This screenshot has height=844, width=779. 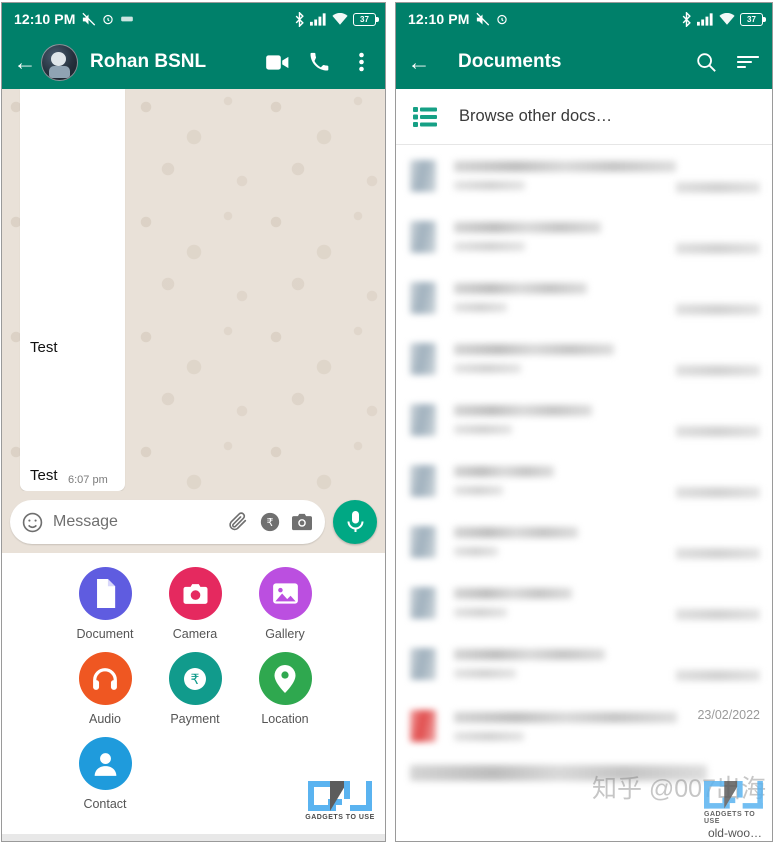 What do you see at coordinates (584, 62) in the screenshot?
I see `documents-app-bar: ← Documents` at bounding box center [584, 62].